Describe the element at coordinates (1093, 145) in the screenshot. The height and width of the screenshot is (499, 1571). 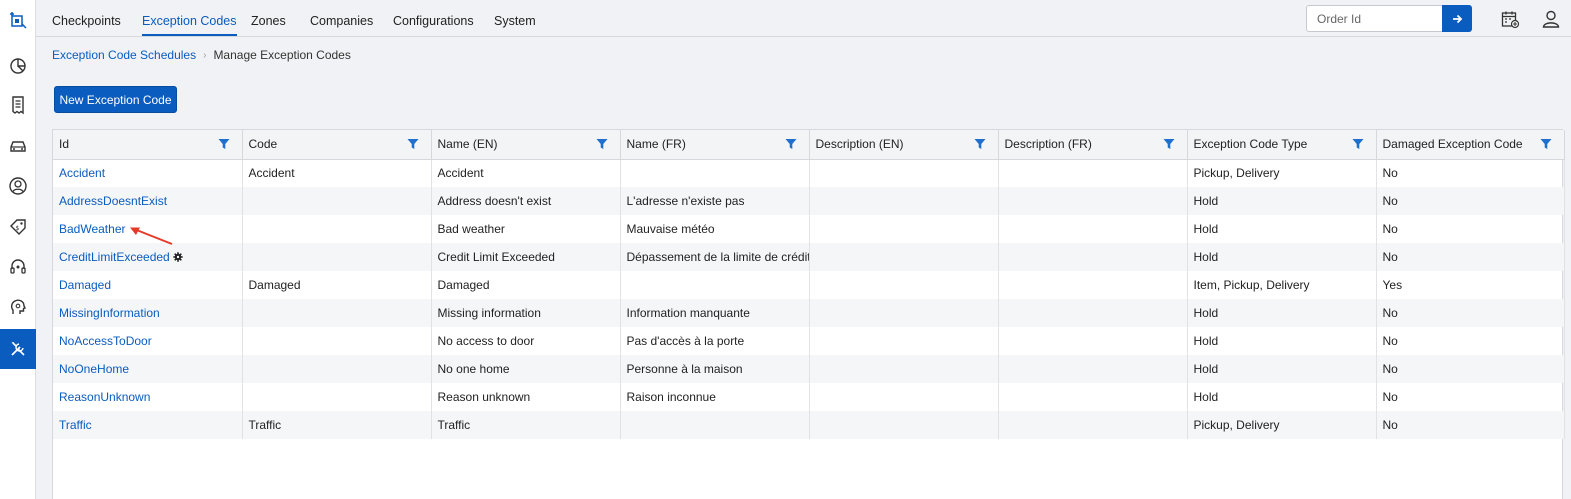
I see `column-header-description-fr: Description (FR)` at that location.